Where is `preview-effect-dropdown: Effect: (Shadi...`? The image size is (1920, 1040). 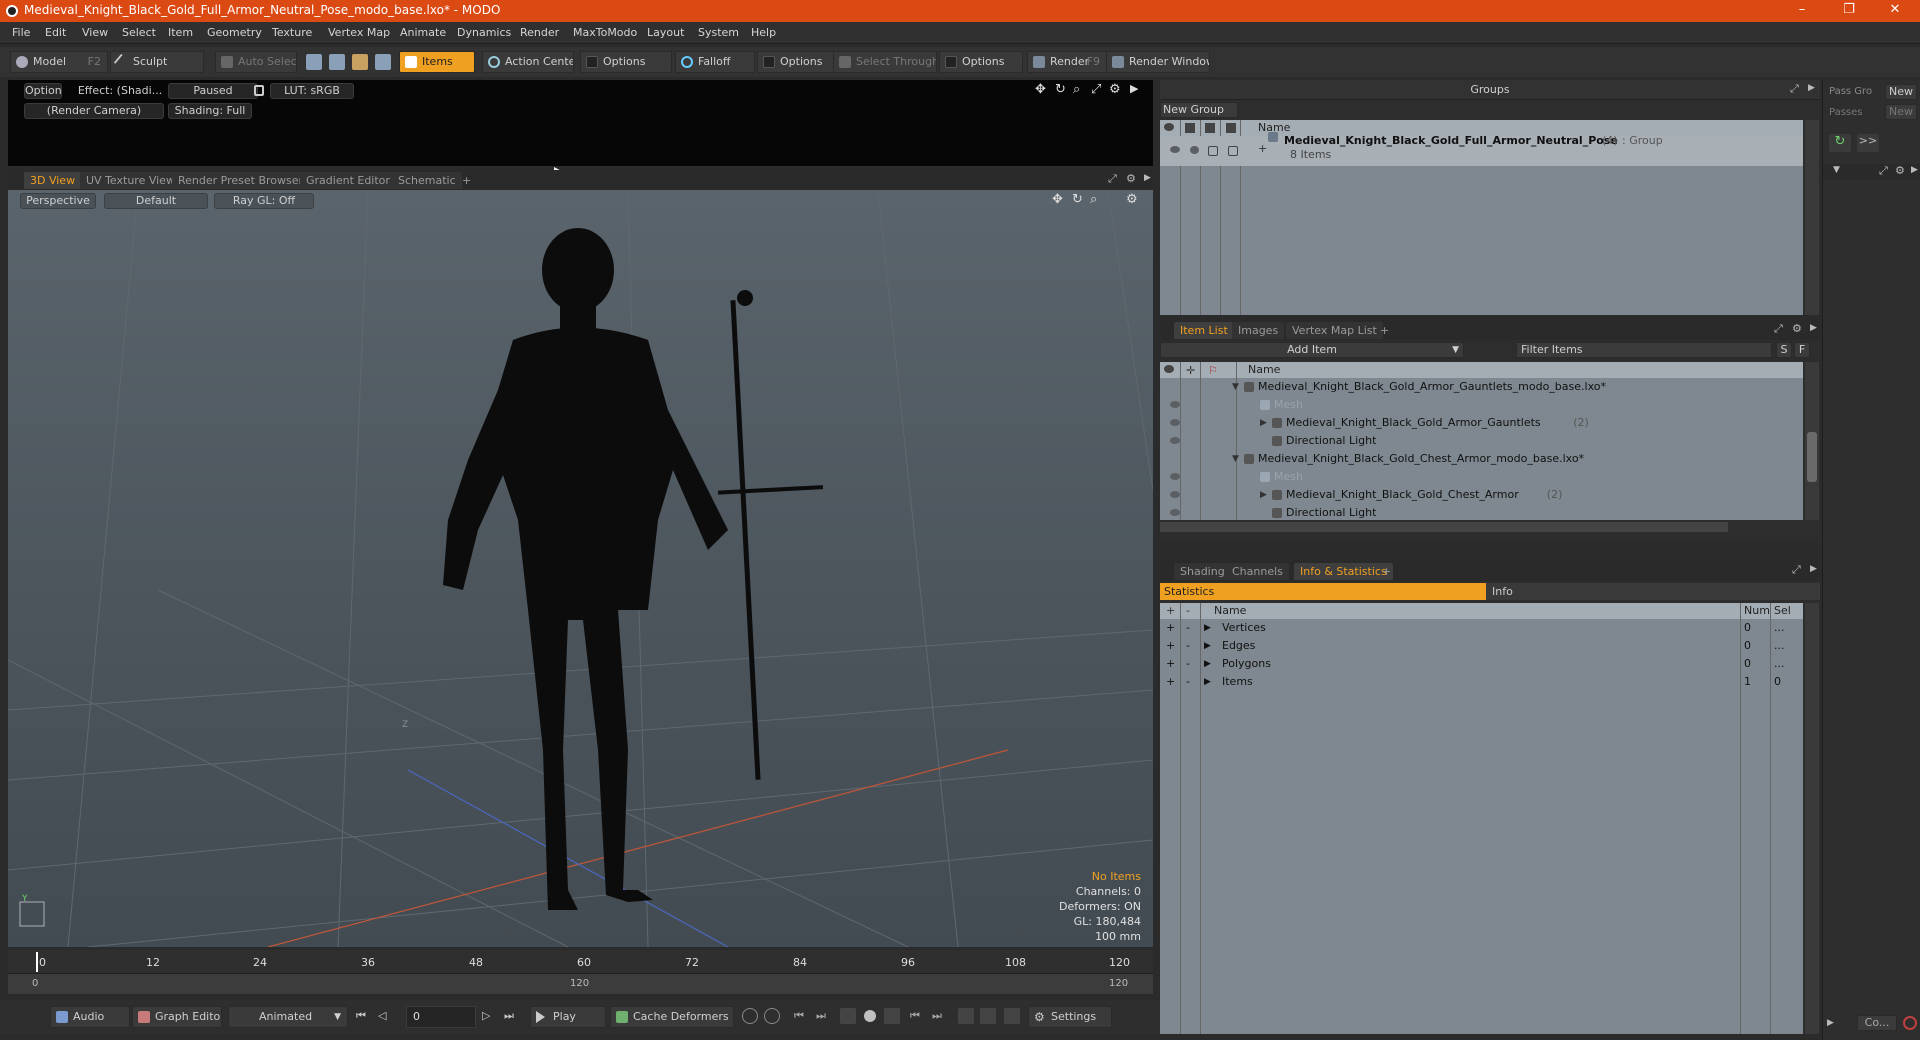 preview-effect-dropdown: Effect: (Shadi... is located at coordinates (120, 91).